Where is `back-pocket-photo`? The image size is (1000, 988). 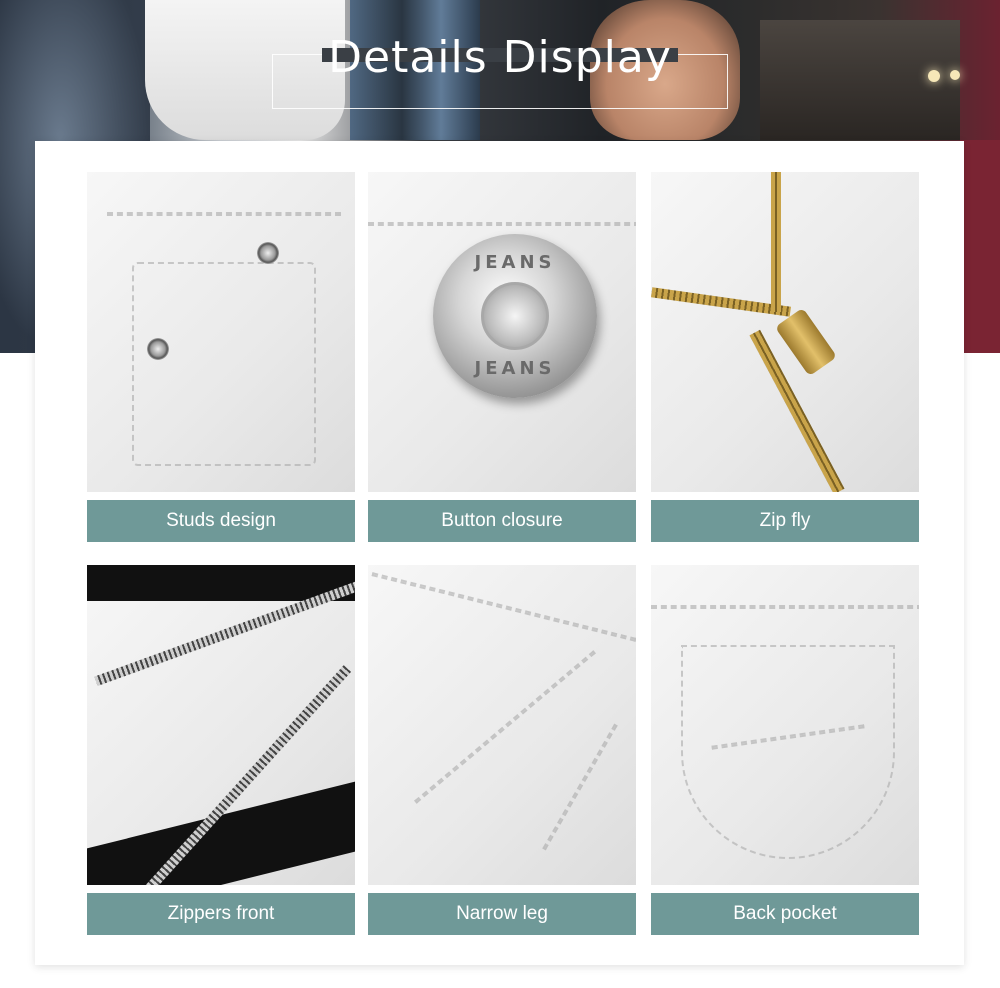
back-pocket-photo is located at coordinates (785, 725).